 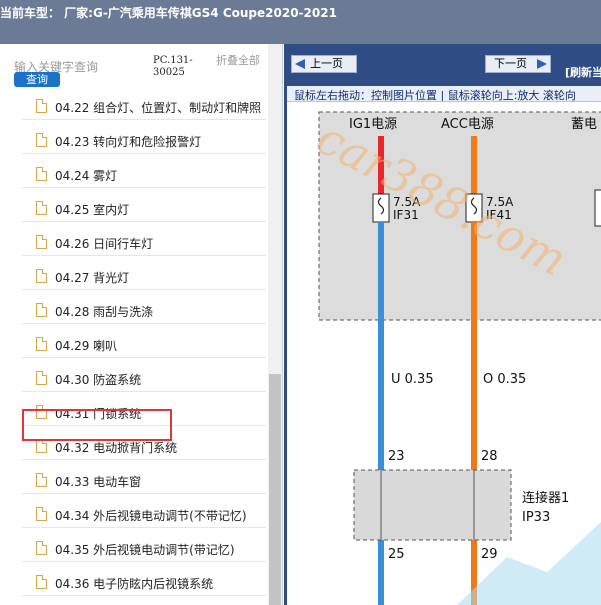 What do you see at coordinates (510, 63) in the screenshot?
I see `next-page-label: 下一页` at bounding box center [510, 63].